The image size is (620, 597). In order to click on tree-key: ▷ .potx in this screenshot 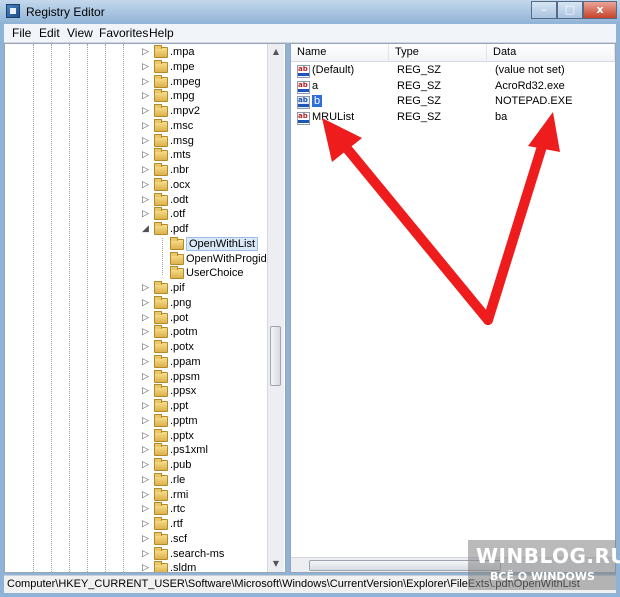, I will do `click(136, 347)`.